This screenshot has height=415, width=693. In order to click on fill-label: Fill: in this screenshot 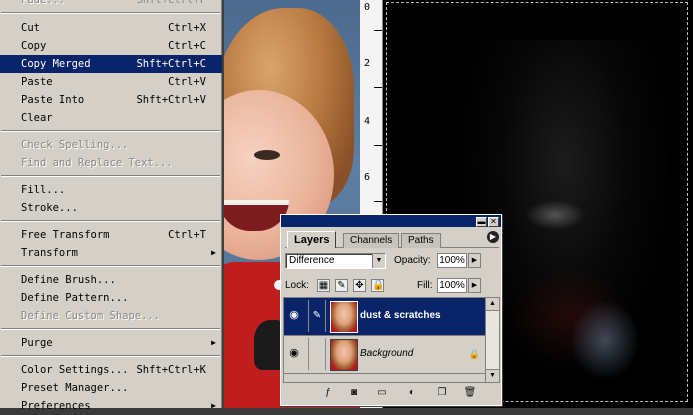, I will do `click(425, 285)`.